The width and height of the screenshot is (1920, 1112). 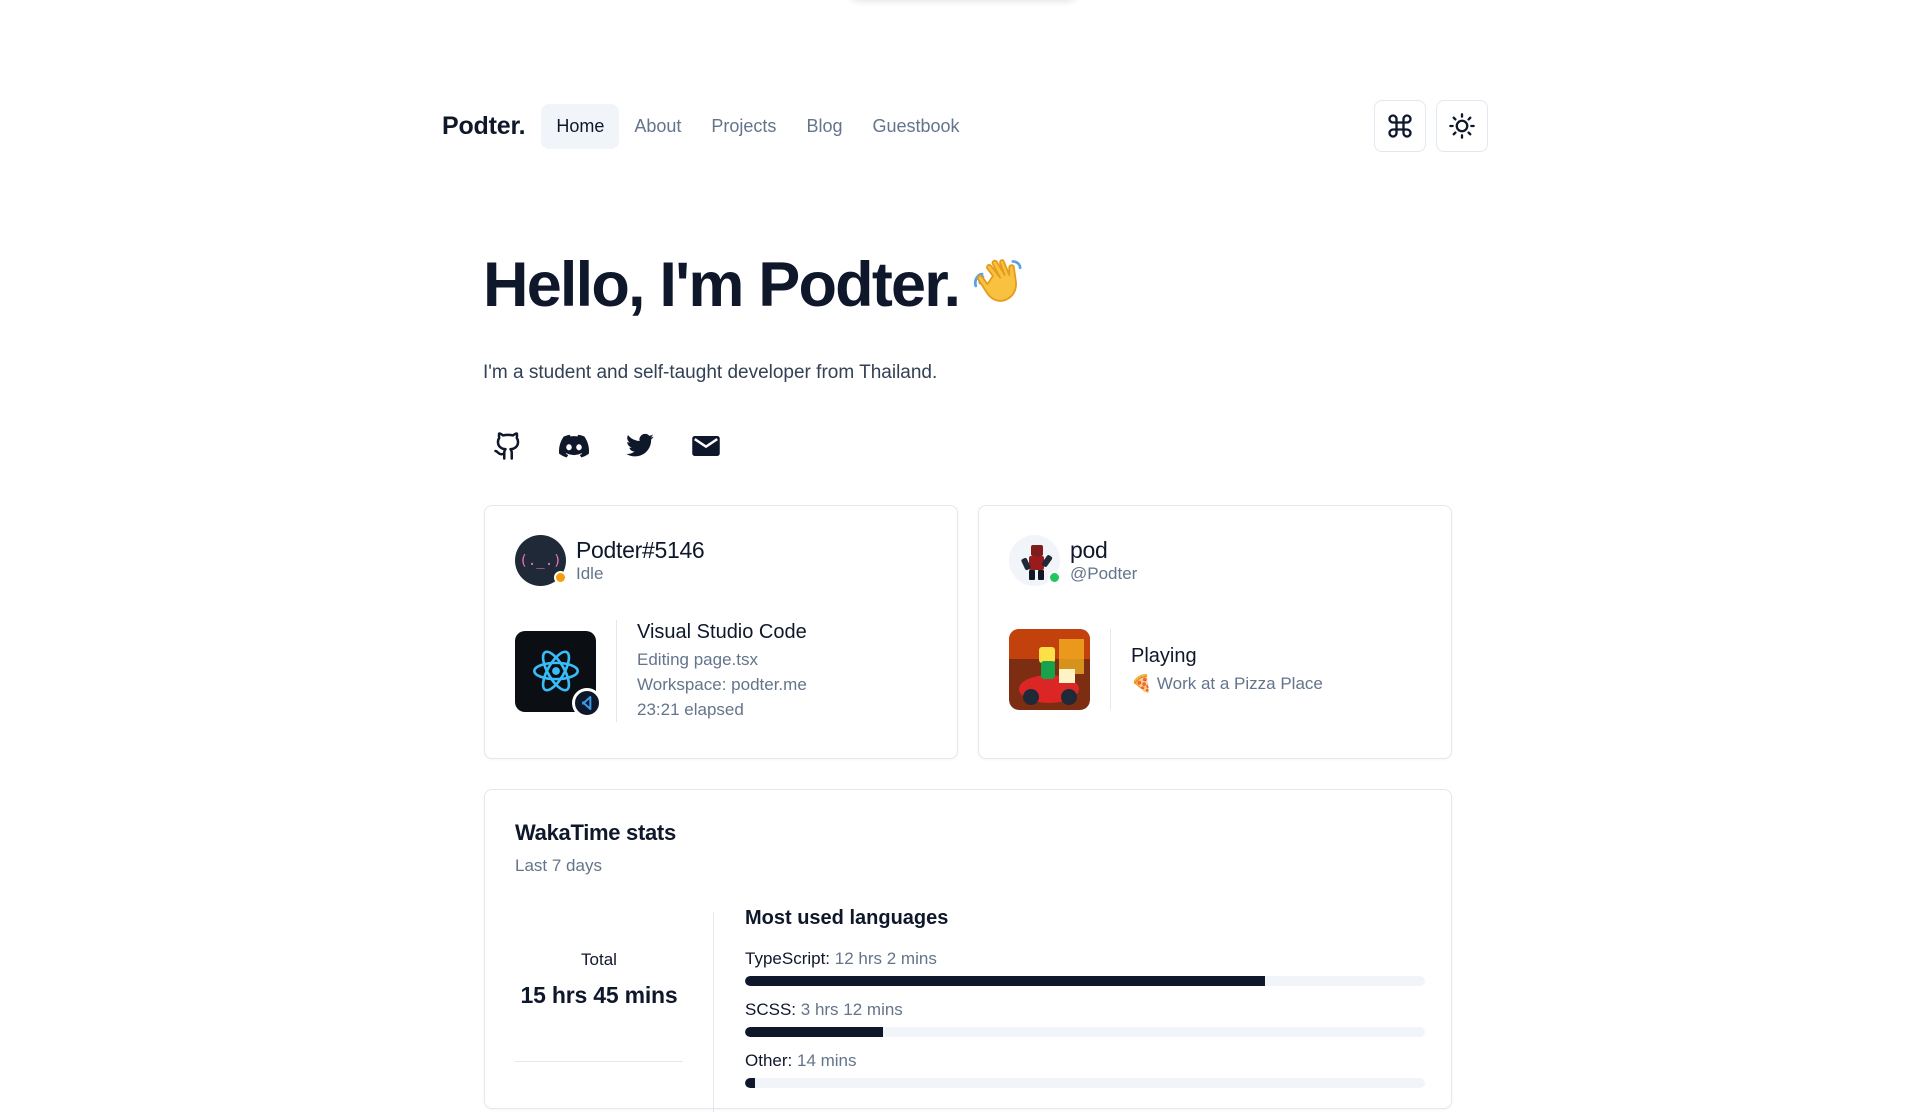 What do you see at coordinates (558, 865) in the screenshot?
I see `wakatime-subtitle: Last 7 days` at bounding box center [558, 865].